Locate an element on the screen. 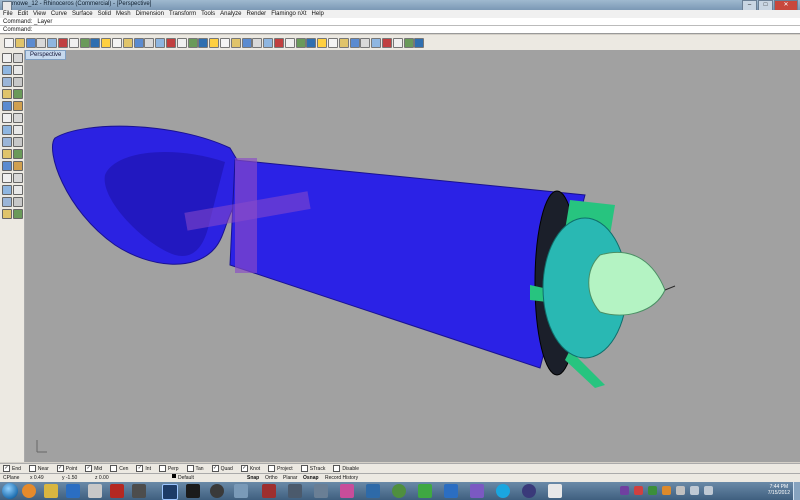 Image resolution: width=800 pixels, height=500 pixels. tray-volume-icon is located at coordinates (708, 490).